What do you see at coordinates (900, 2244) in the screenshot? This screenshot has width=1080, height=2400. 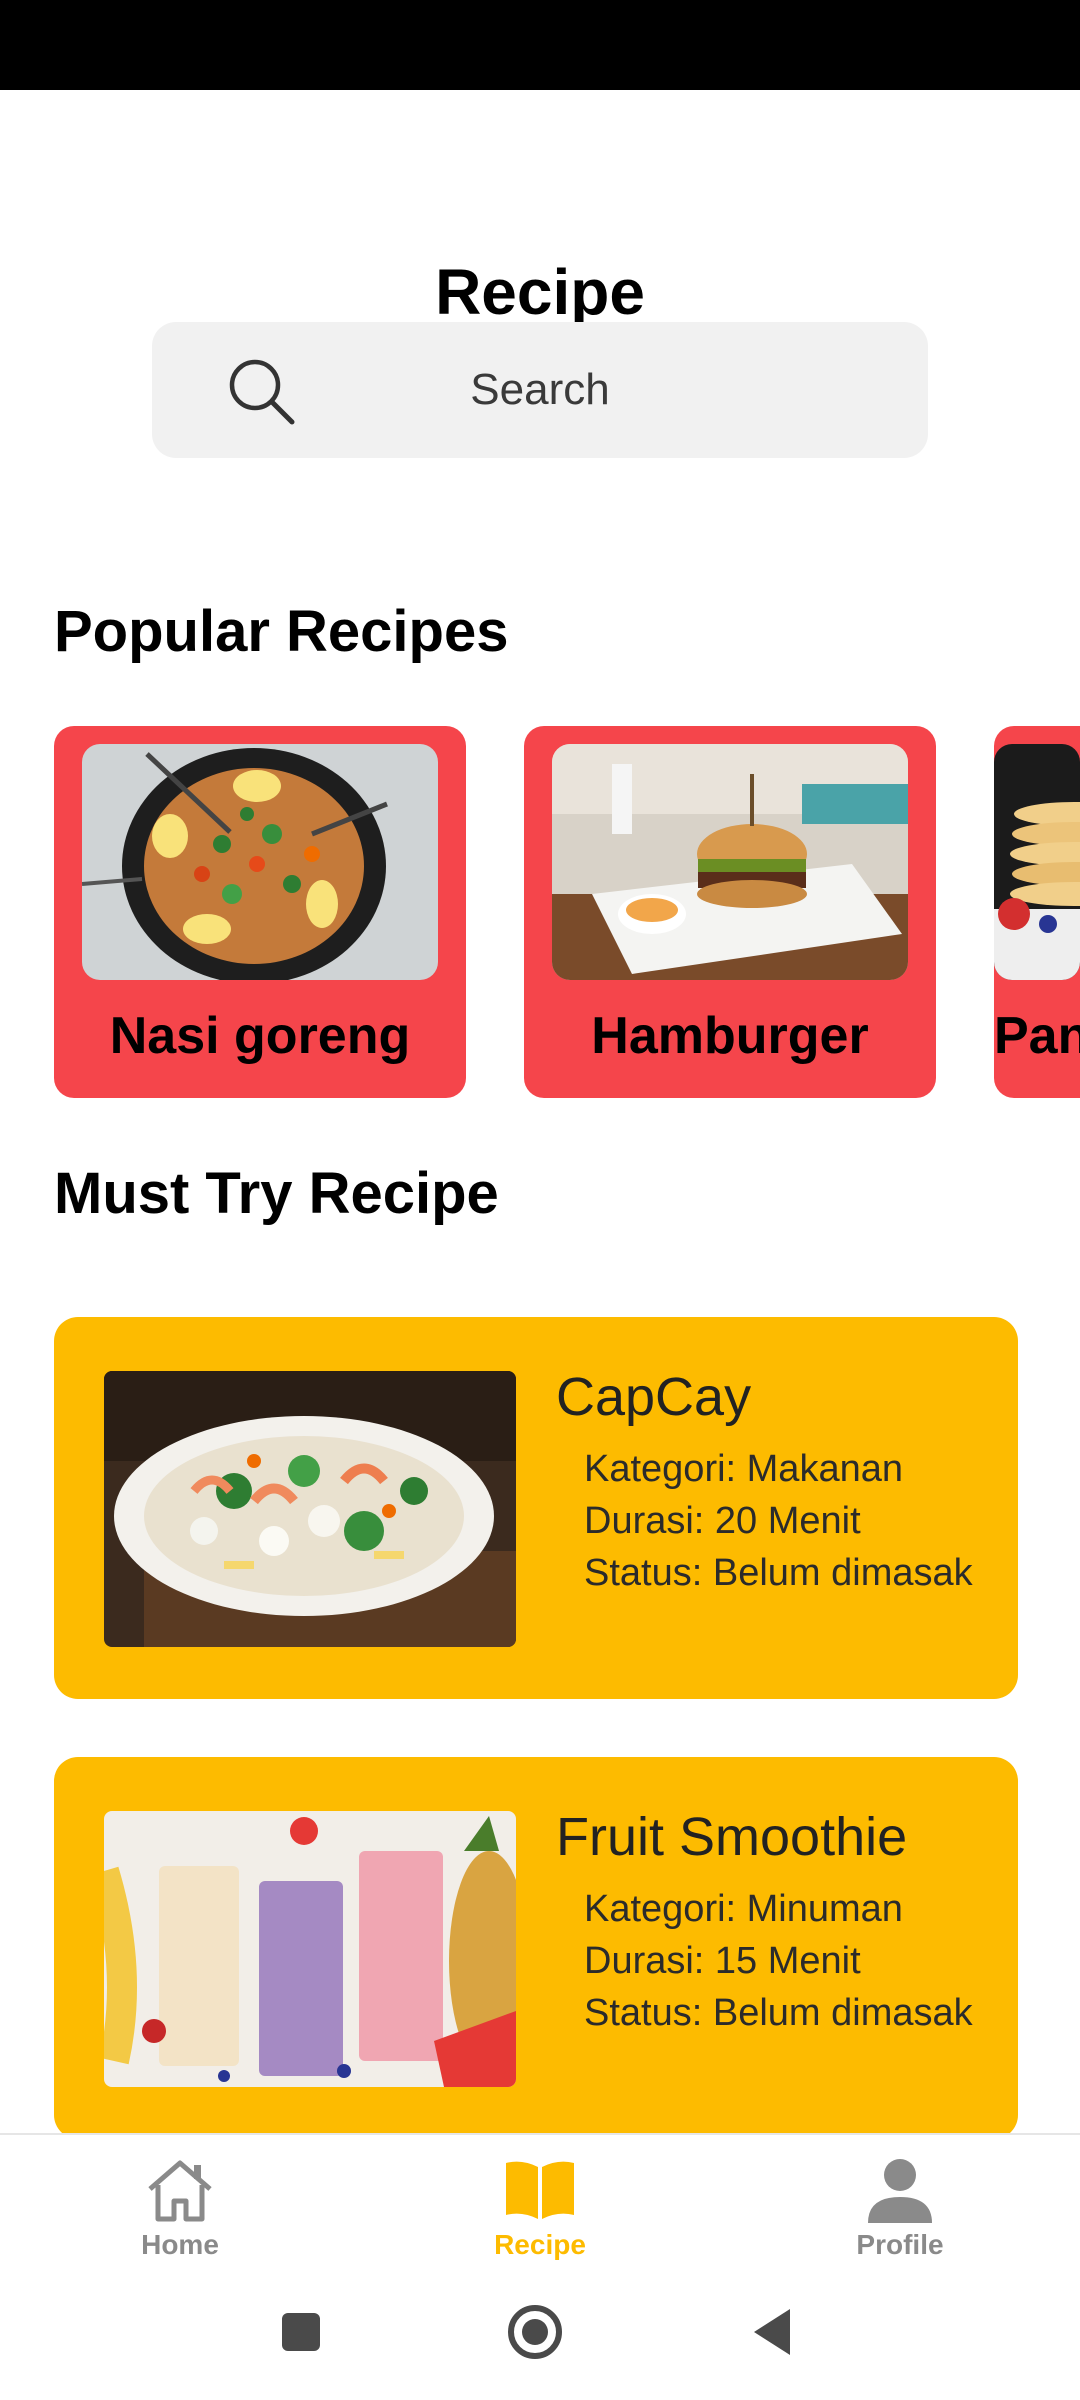 I see `nav-label-profile: Profile` at bounding box center [900, 2244].